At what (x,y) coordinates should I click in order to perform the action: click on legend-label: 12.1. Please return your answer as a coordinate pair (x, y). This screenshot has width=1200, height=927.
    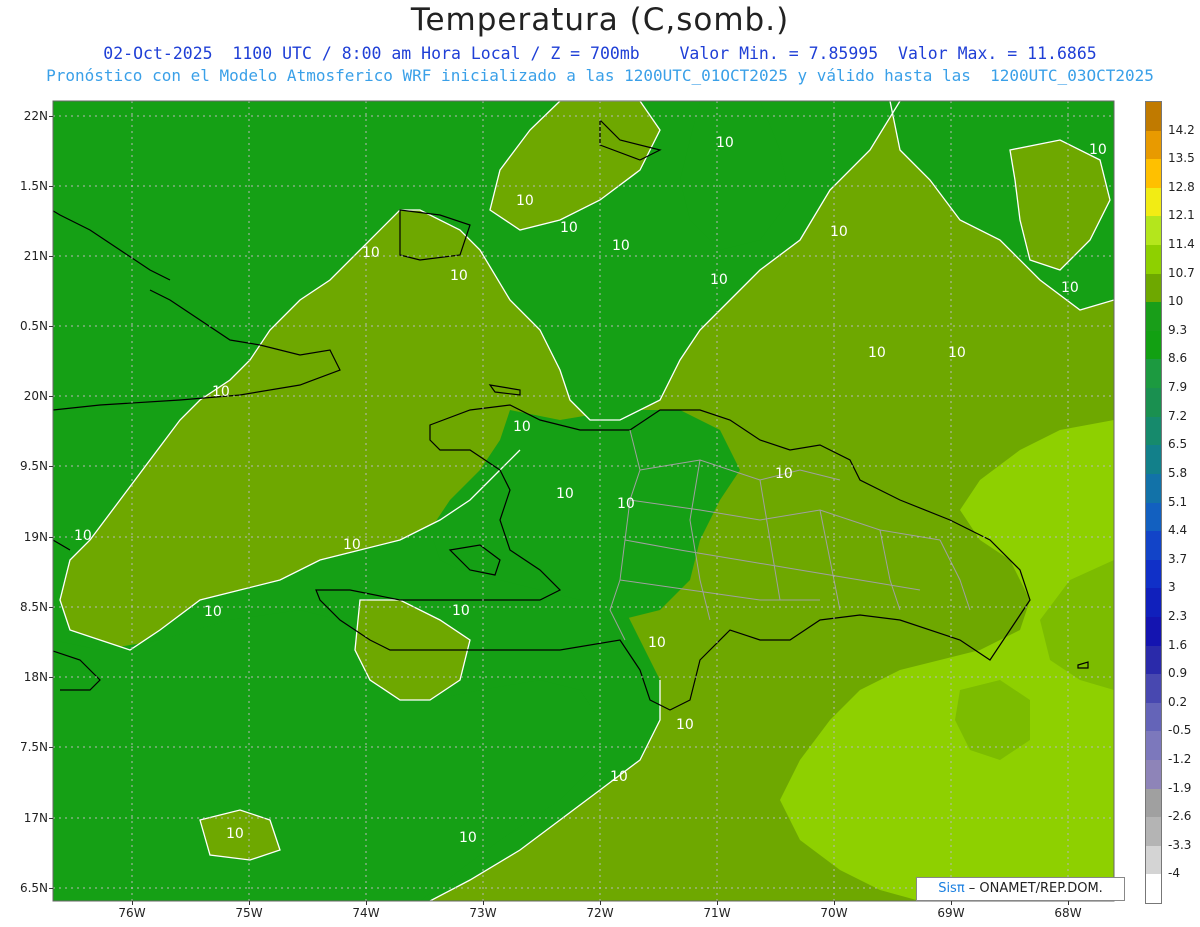
    Looking at the image, I should click on (1181, 215).